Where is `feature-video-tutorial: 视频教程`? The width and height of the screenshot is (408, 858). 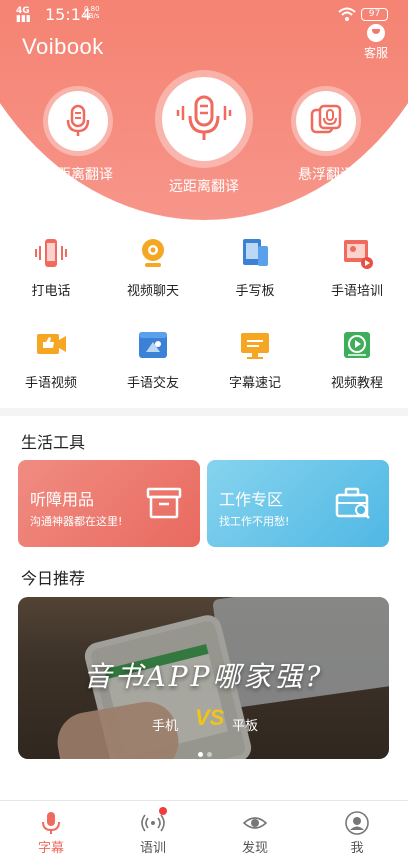
feature-video-tutorial: 视频教程 is located at coordinates (357, 359).